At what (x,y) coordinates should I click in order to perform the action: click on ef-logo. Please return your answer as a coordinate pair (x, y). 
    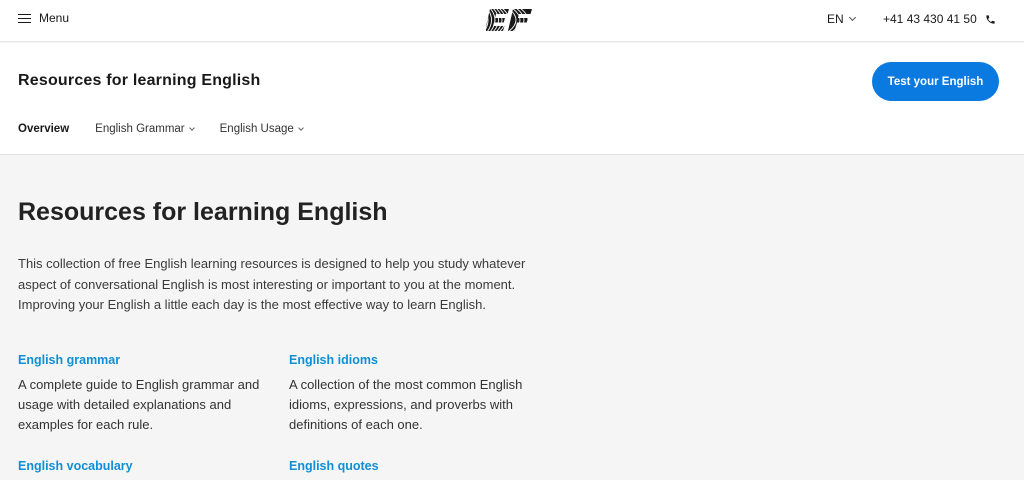
    Looking at the image, I should click on (509, 20).